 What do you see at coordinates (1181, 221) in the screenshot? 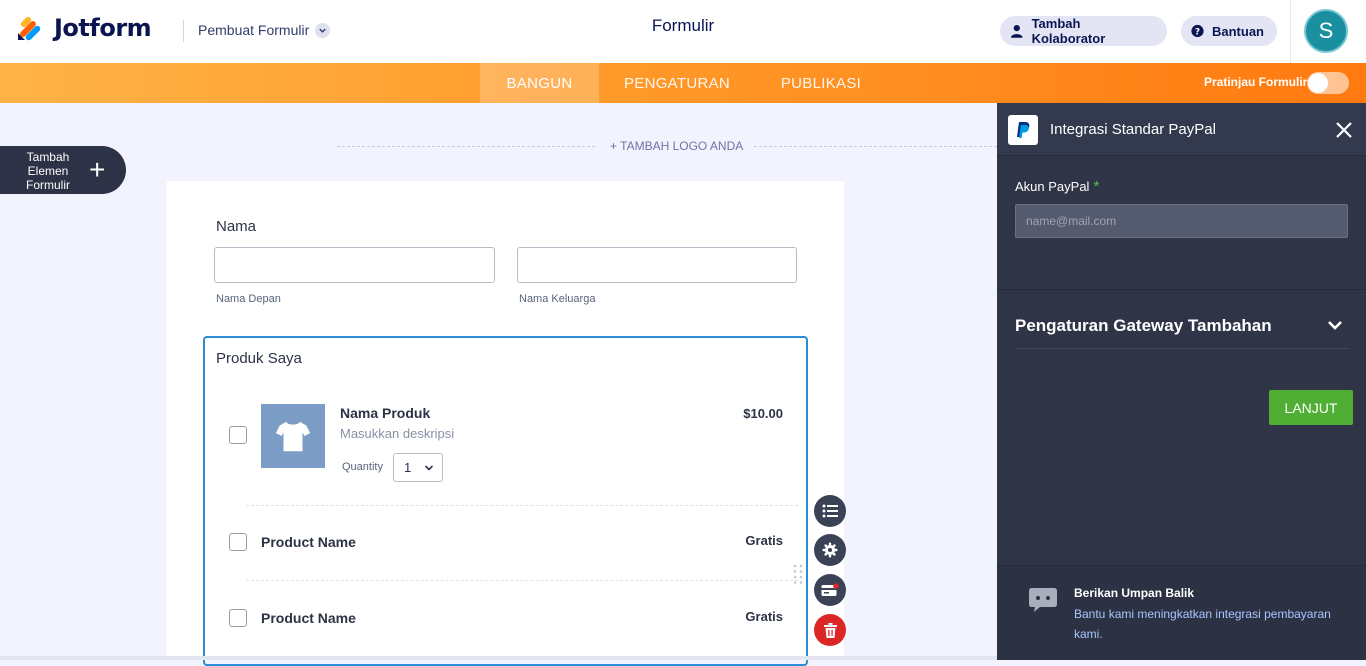
I see `paypal-email-input: name@mail.com` at bounding box center [1181, 221].